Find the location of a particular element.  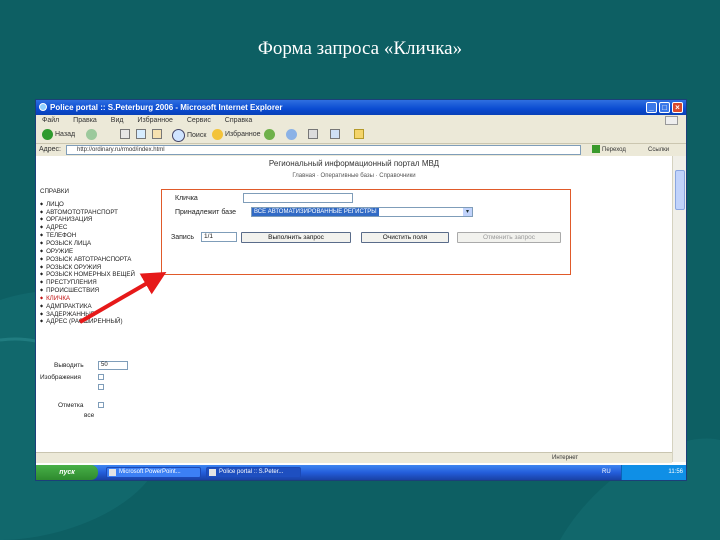

folder-icon is located at coordinates (359, 134).